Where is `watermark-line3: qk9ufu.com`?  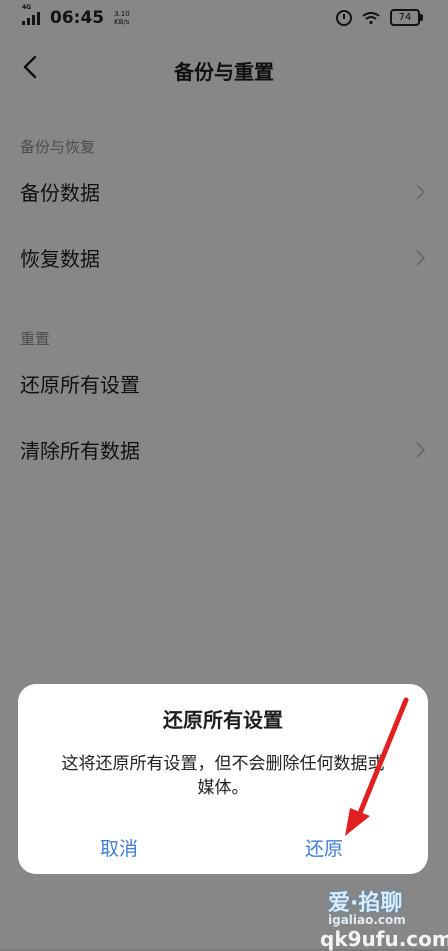
watermark-line3: qk9ufu.com is located at coordinates (384, 939).